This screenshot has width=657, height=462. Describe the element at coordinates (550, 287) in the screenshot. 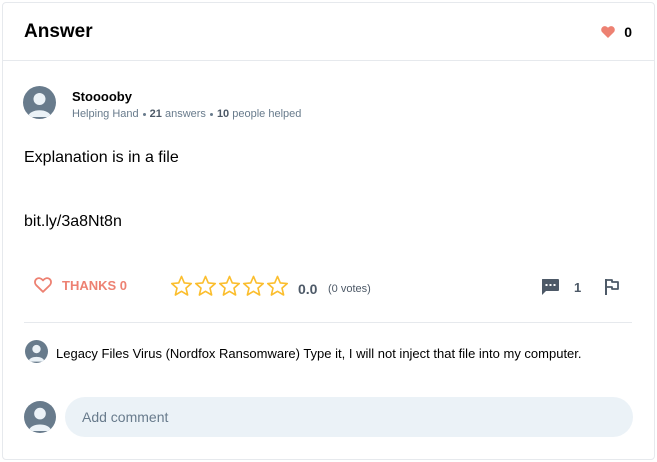

I see `comment-icon` at that location.